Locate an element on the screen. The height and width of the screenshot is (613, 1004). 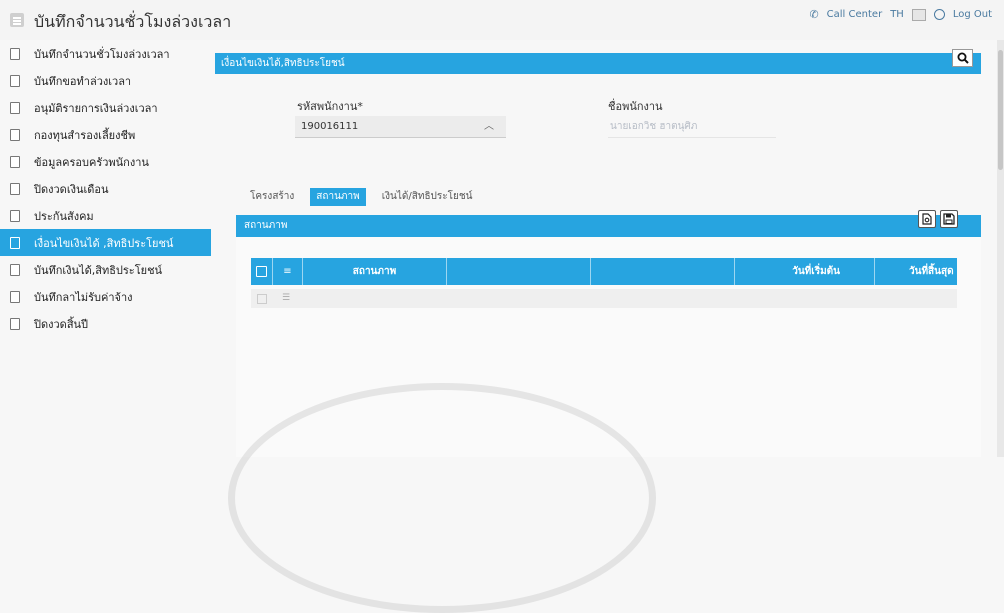
employee-name-field: นายเอกวิช ฮาตนุศิภ is located at coordinates (692, 127).